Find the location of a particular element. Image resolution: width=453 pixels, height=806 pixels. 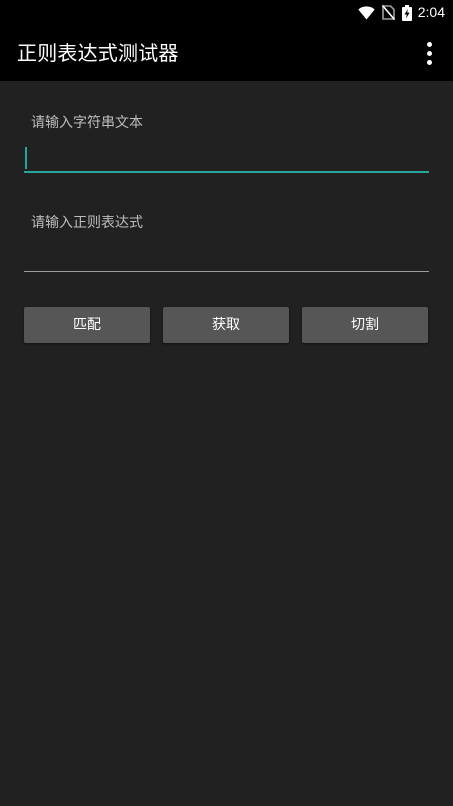

status-bar: 2:04 is located at coordinates (226, 12).